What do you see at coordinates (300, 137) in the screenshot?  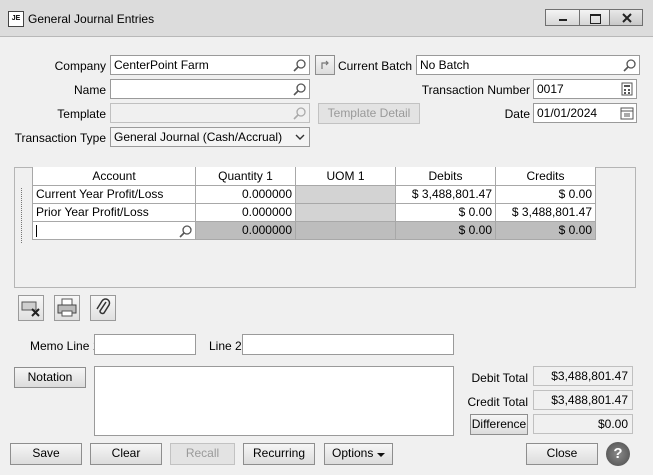 I see `chevron-down-icon` at bounding box center [300, 137].